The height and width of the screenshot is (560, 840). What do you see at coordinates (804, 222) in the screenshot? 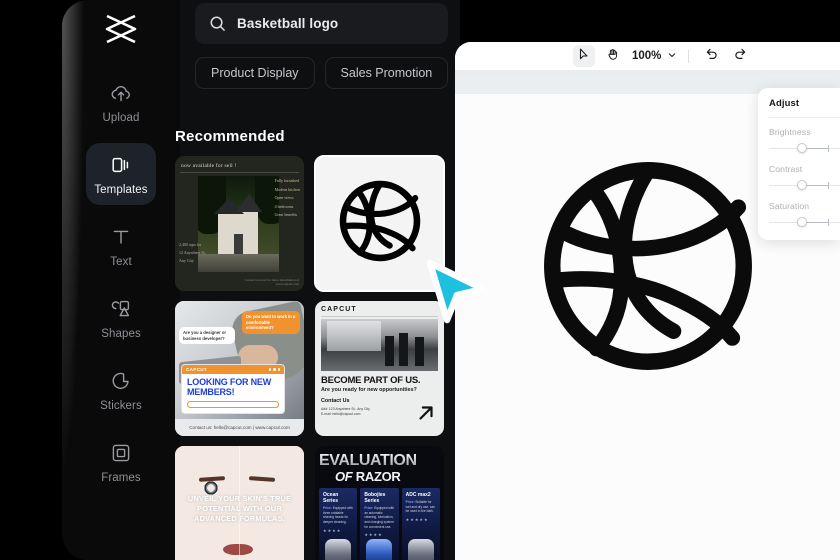
I see `saturation-slider` at bounding box center [804, 222].